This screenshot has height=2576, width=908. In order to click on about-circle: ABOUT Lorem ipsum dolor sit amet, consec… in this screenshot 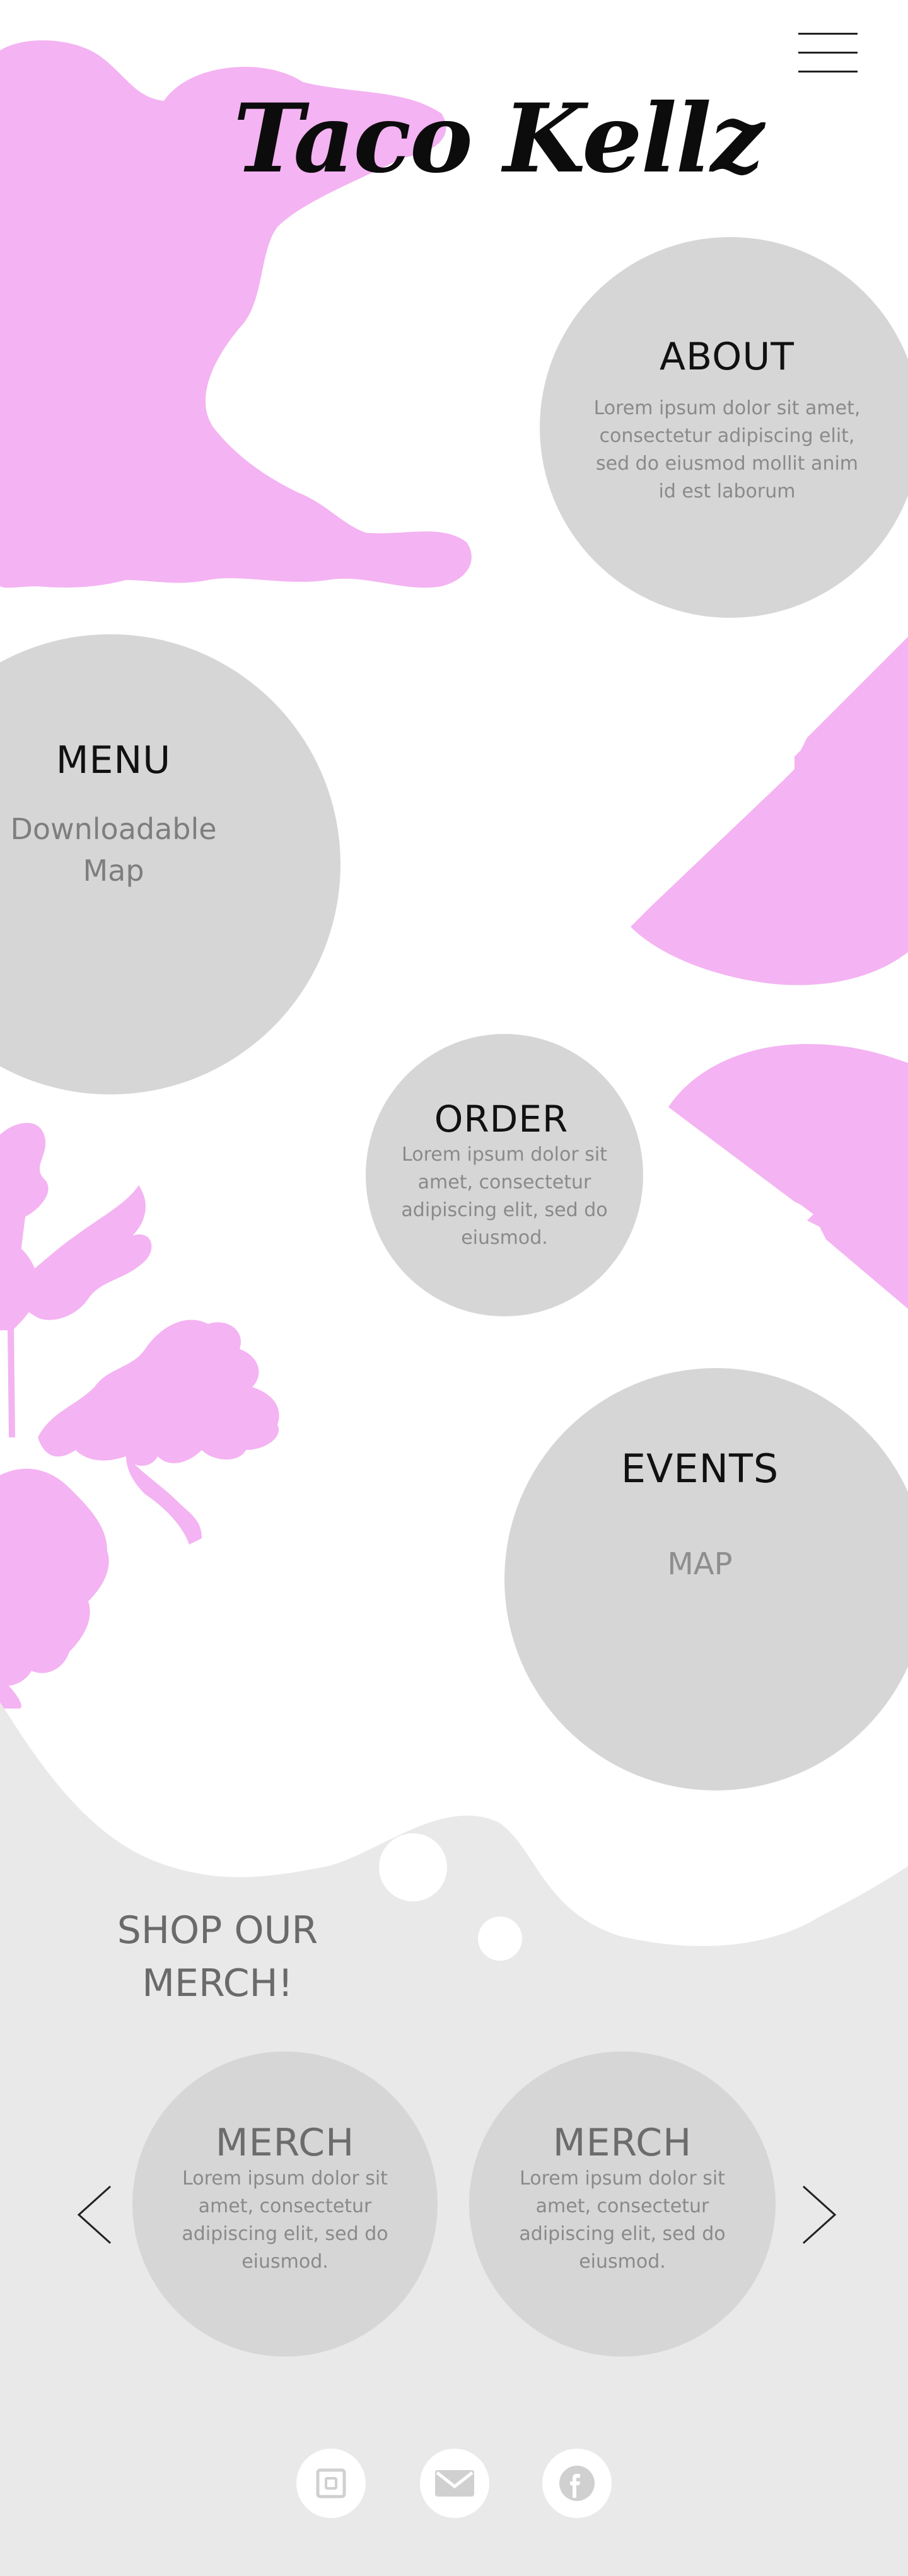, I will do `click(724, 427)`.